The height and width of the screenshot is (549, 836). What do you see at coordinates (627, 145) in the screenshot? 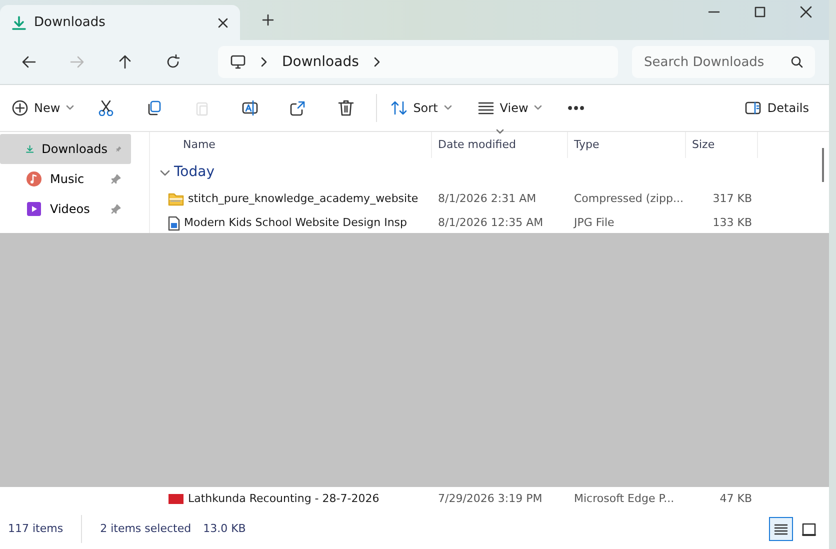
I see `column-header: Type` at bounding box center [627, 145].